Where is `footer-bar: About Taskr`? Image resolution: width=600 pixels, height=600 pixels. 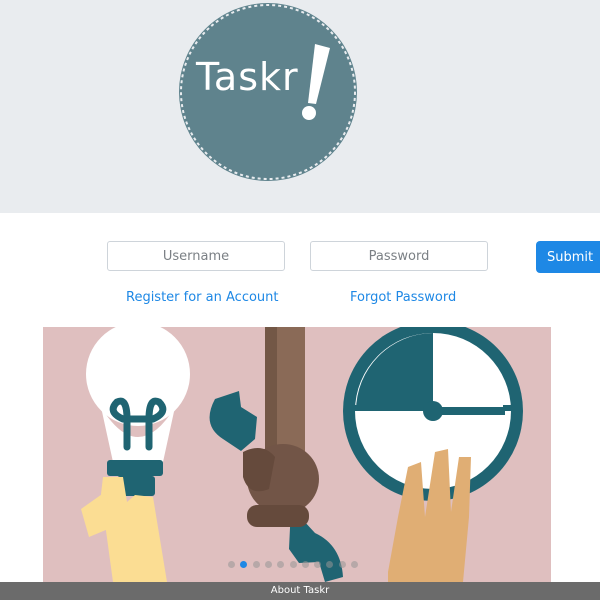
footer-bar: About Taskr is located at coordinates (300, 591).